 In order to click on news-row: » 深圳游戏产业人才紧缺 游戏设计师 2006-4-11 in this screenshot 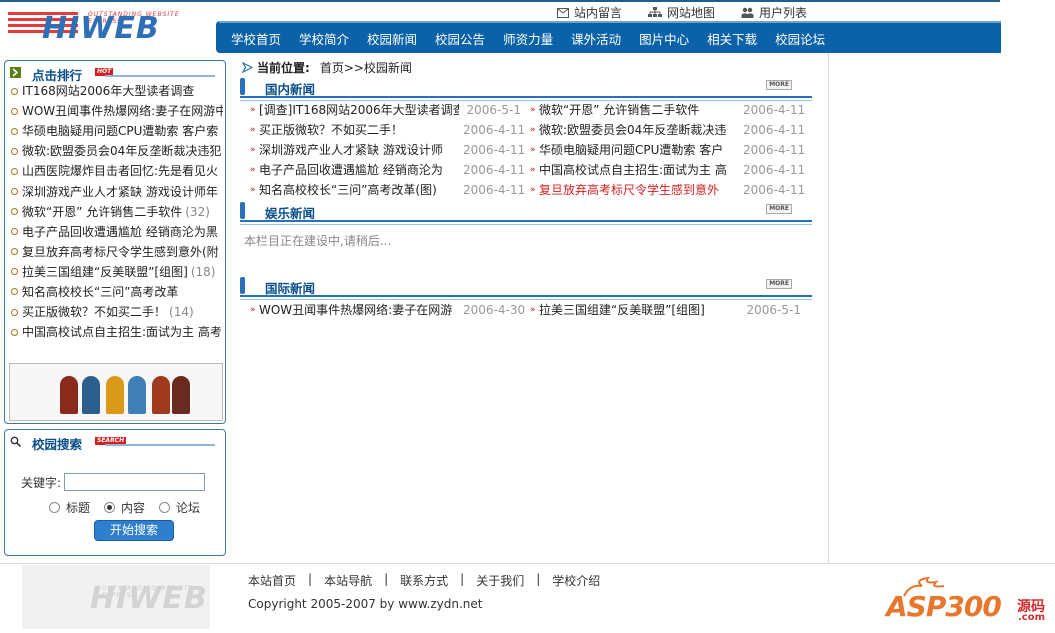, I will do `click(387, 150)`.